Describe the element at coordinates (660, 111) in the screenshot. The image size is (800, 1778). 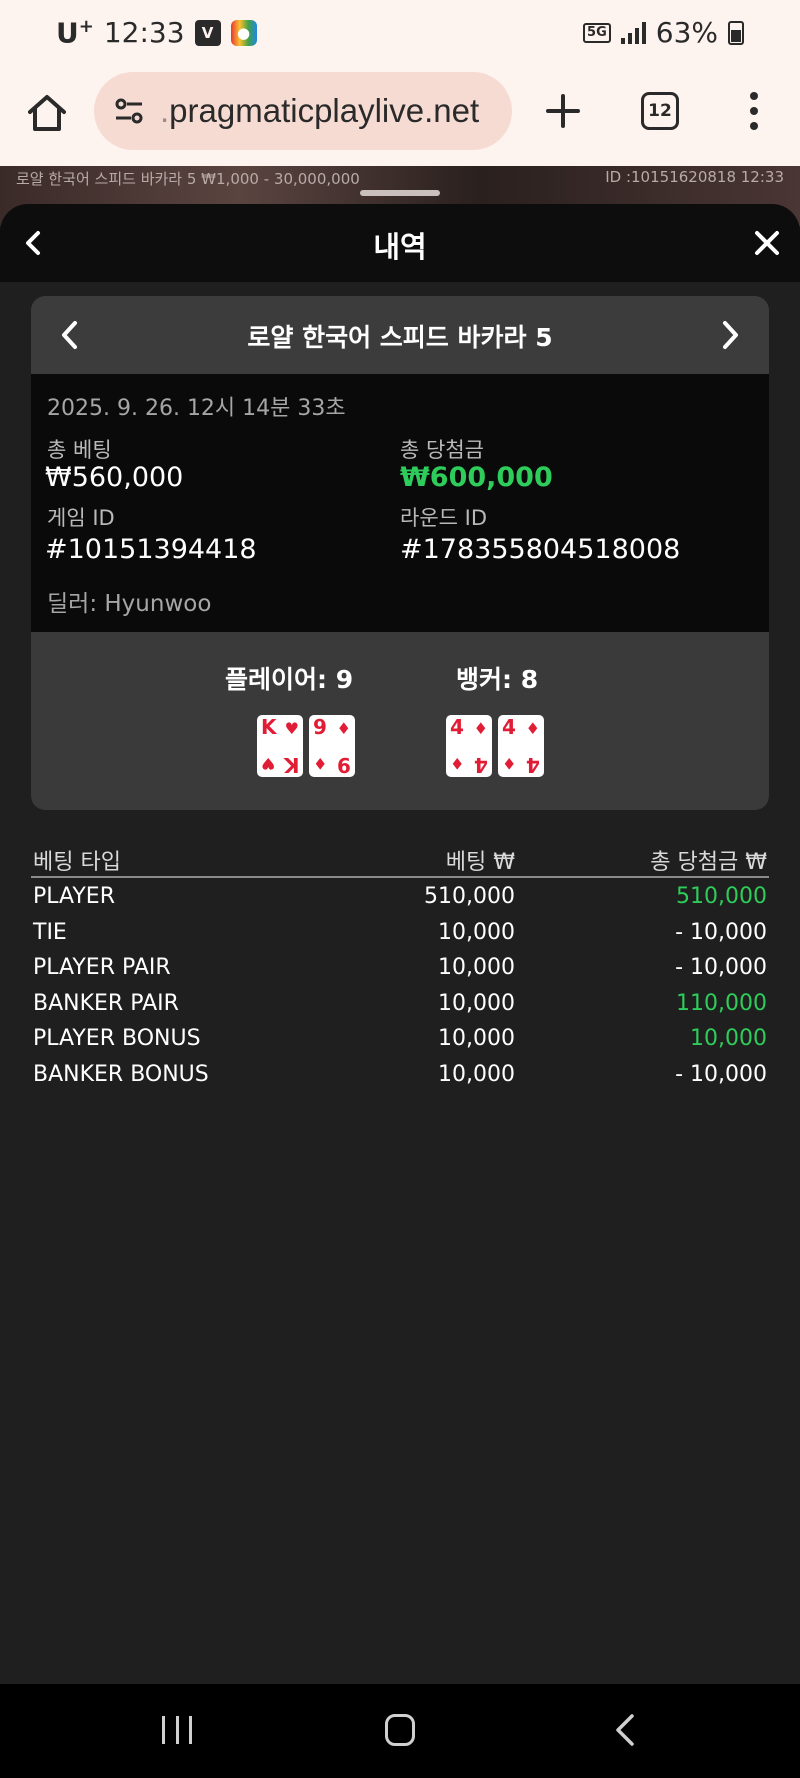
I see `tab-switcher-button: 12` at that location.